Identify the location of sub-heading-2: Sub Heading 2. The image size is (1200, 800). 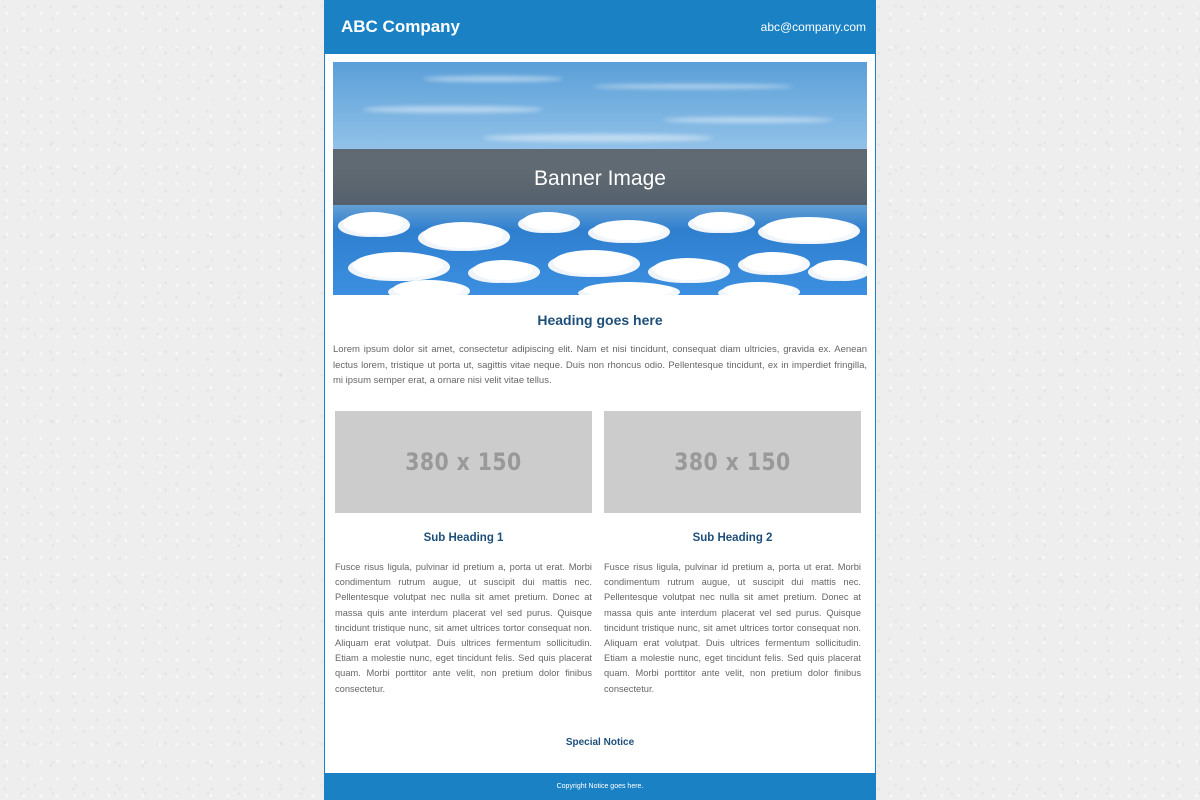
(732, 538).